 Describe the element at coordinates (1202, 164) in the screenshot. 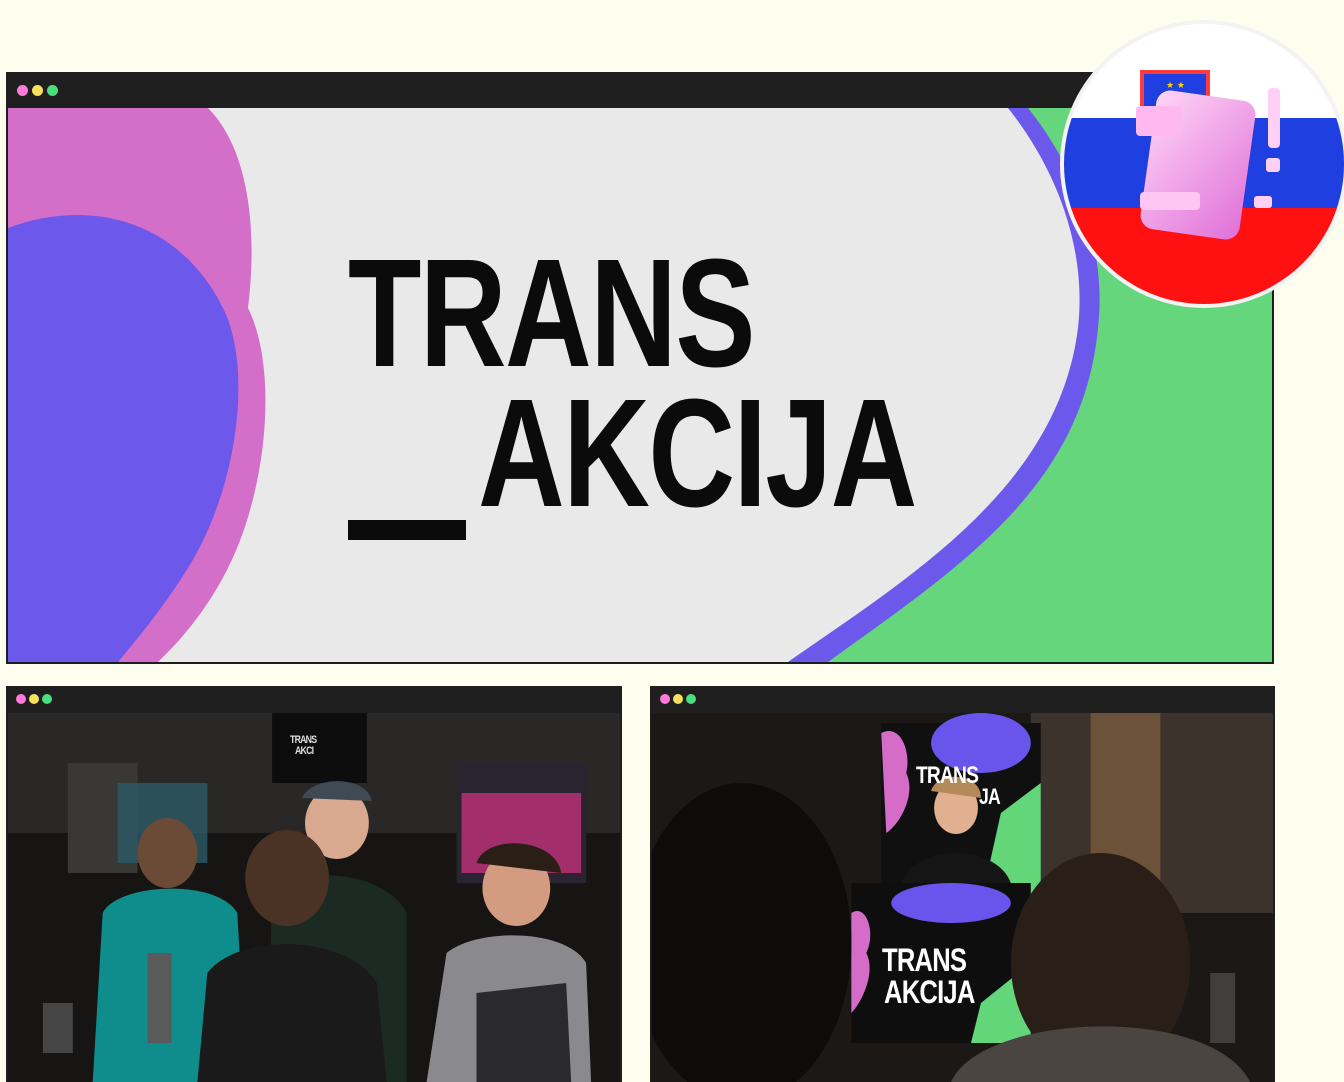

I see `slovenia-flag-sticker-icon: ★ ★ ★` at that location.